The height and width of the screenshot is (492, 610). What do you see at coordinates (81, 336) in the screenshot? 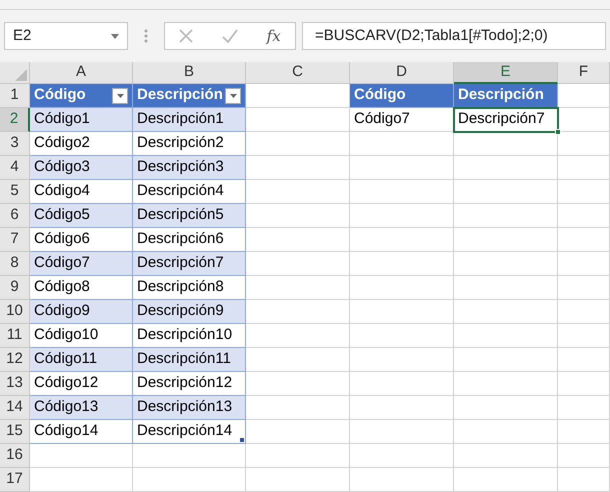
I see `table-cell: Código10` at bounding box center [81, 336].